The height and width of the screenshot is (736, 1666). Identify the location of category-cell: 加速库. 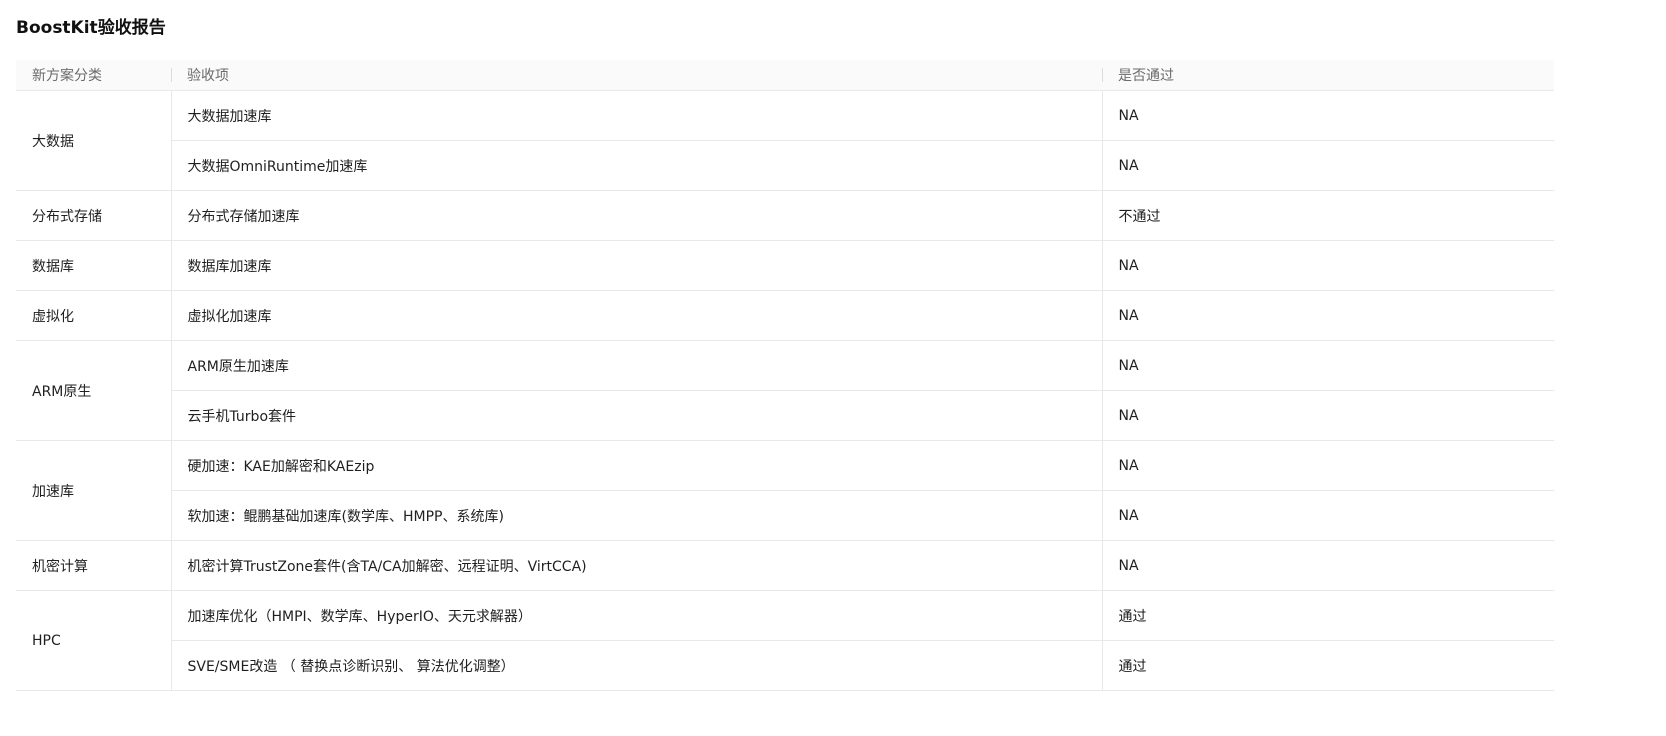
(94, 490).